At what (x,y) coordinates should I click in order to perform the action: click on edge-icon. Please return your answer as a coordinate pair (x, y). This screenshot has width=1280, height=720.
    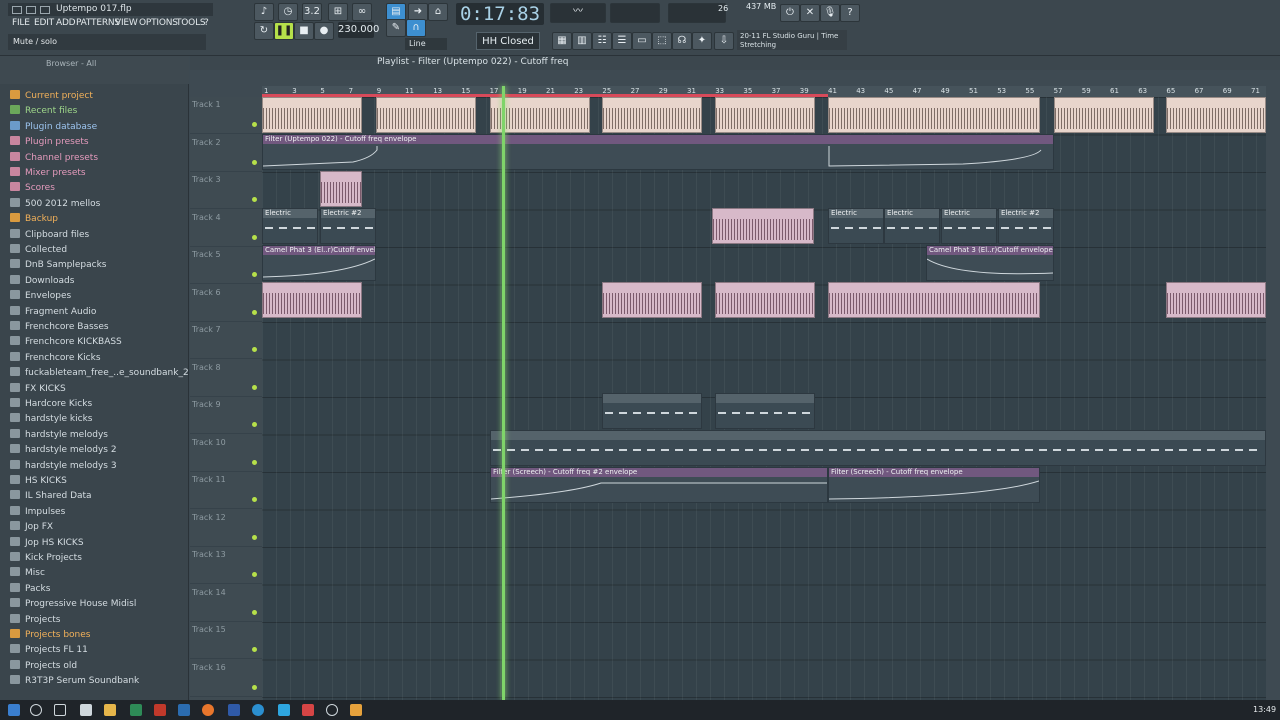
    Looking at the image, I should click on (258, 710).